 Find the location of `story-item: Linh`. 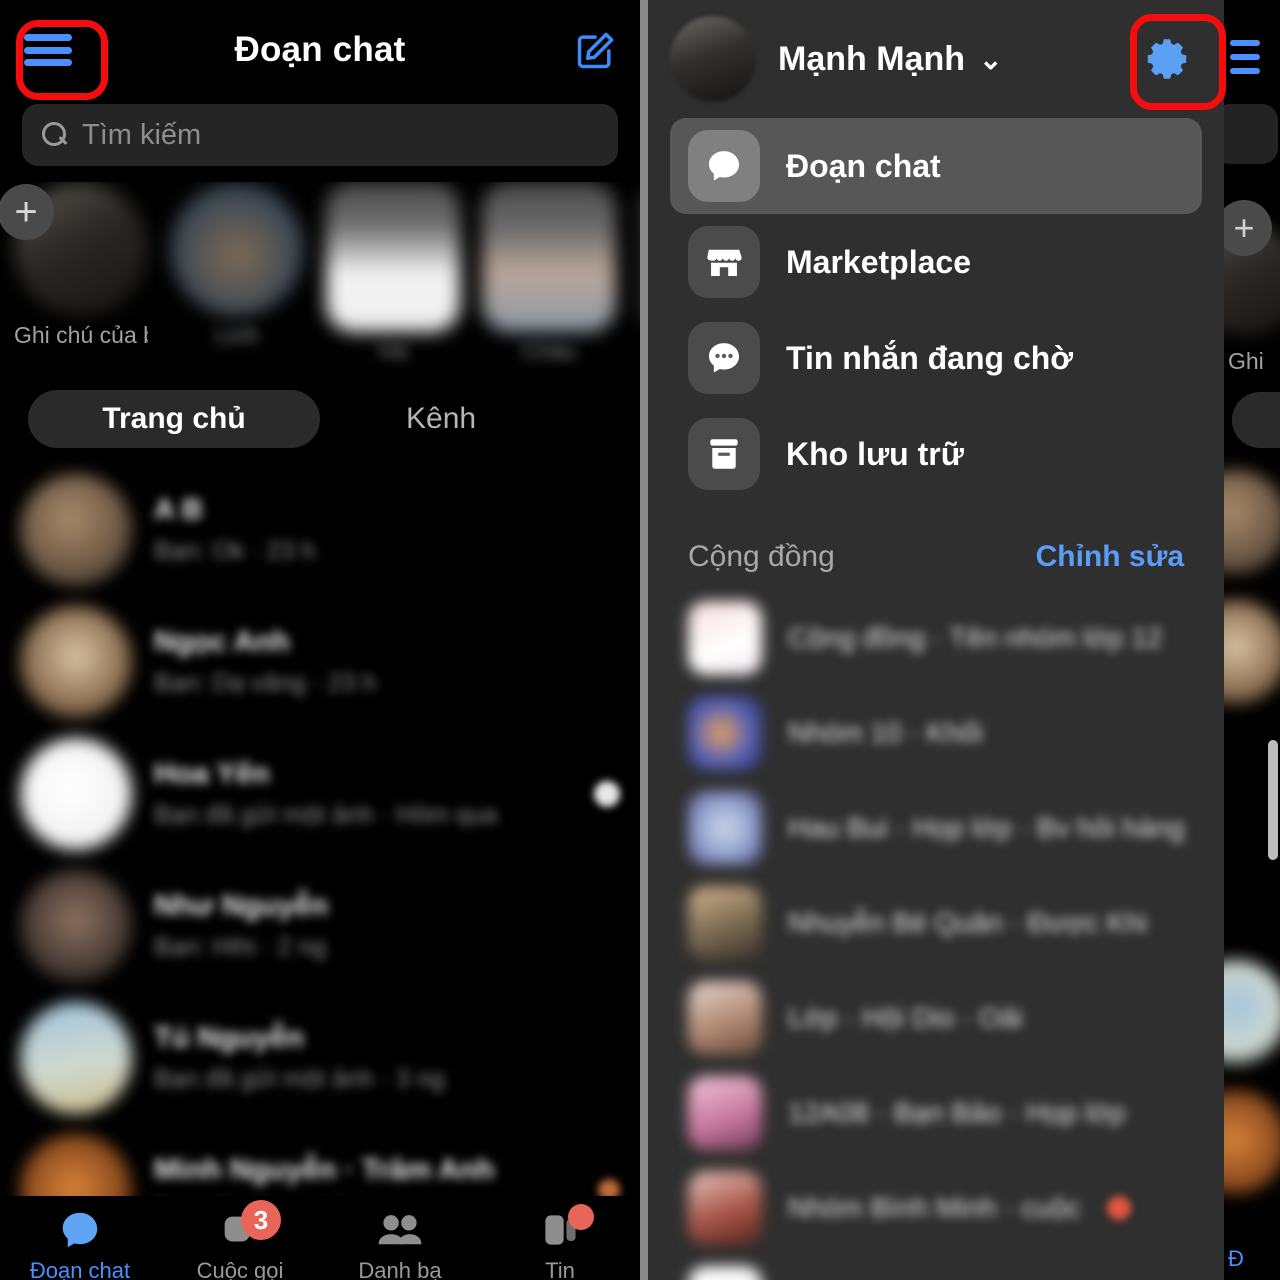

story-item: Linh is located at coordinates (237, 265).